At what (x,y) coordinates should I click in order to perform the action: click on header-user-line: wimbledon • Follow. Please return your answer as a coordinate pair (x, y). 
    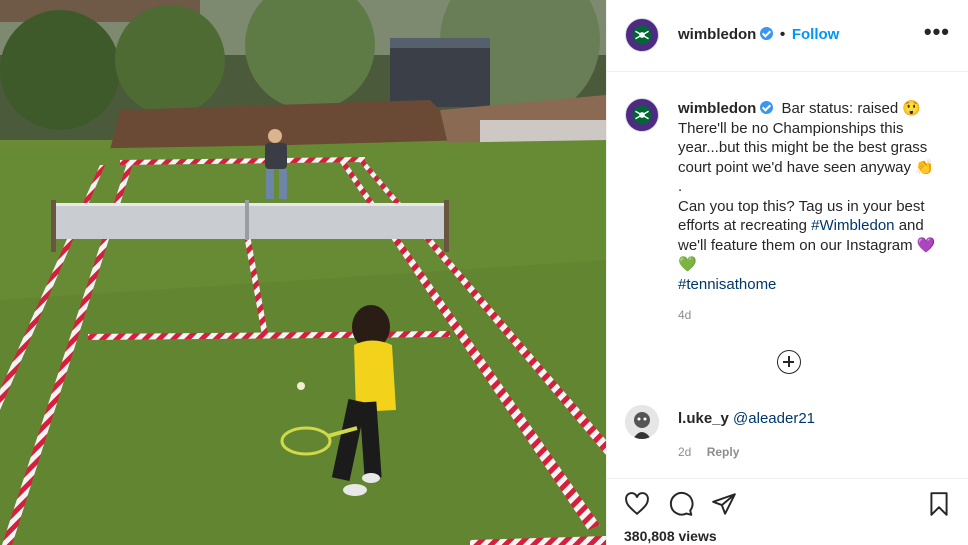
    Looking at the image, I should click on (758, 35).